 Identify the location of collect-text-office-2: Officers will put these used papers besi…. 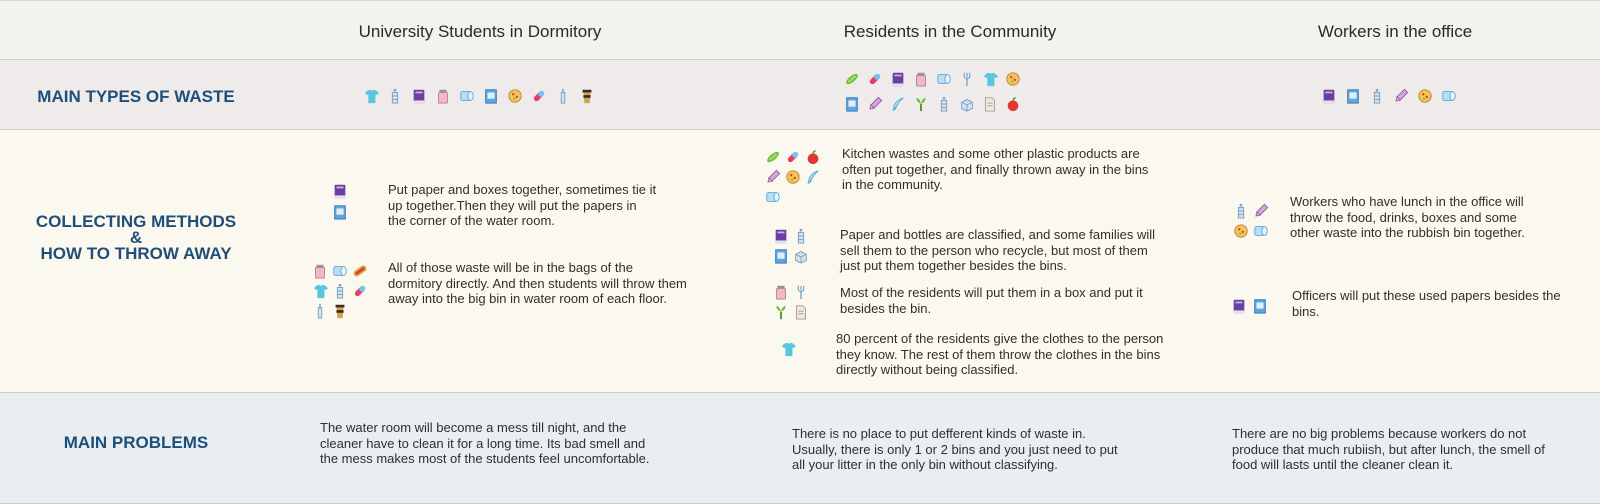
(1426, 303).